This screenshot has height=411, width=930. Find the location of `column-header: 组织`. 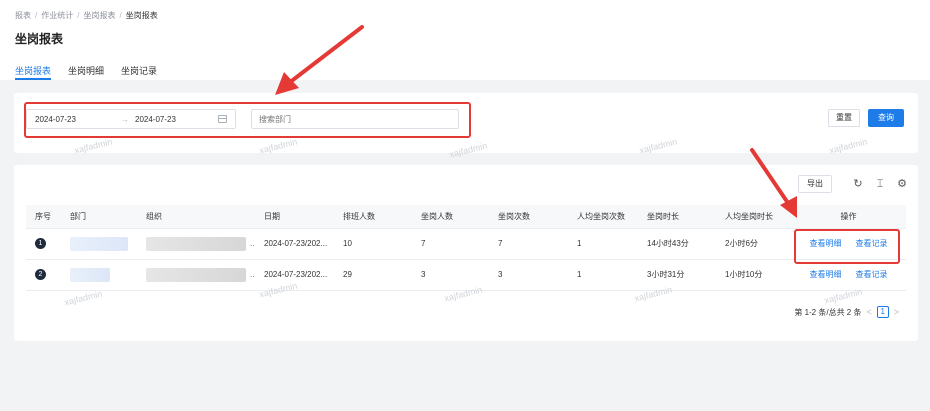

column-header: 组织 is located at coordinates (196, 217).